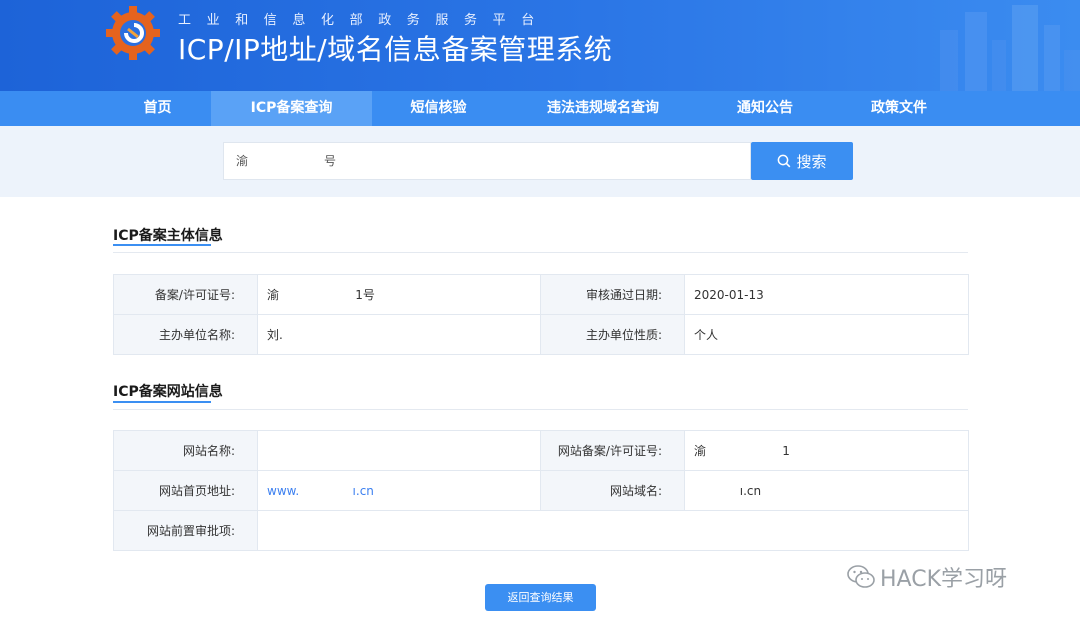 The width and height of the screenshot is (1080, 625). What do you see at coordinates (765, 108) in the screenshot?
I see `nav-item-notices: 通知公告` at bounding box center [765, 108].